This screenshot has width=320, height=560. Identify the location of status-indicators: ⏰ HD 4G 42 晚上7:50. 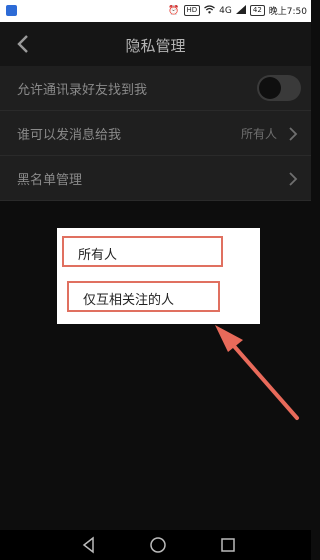
(237, 10).